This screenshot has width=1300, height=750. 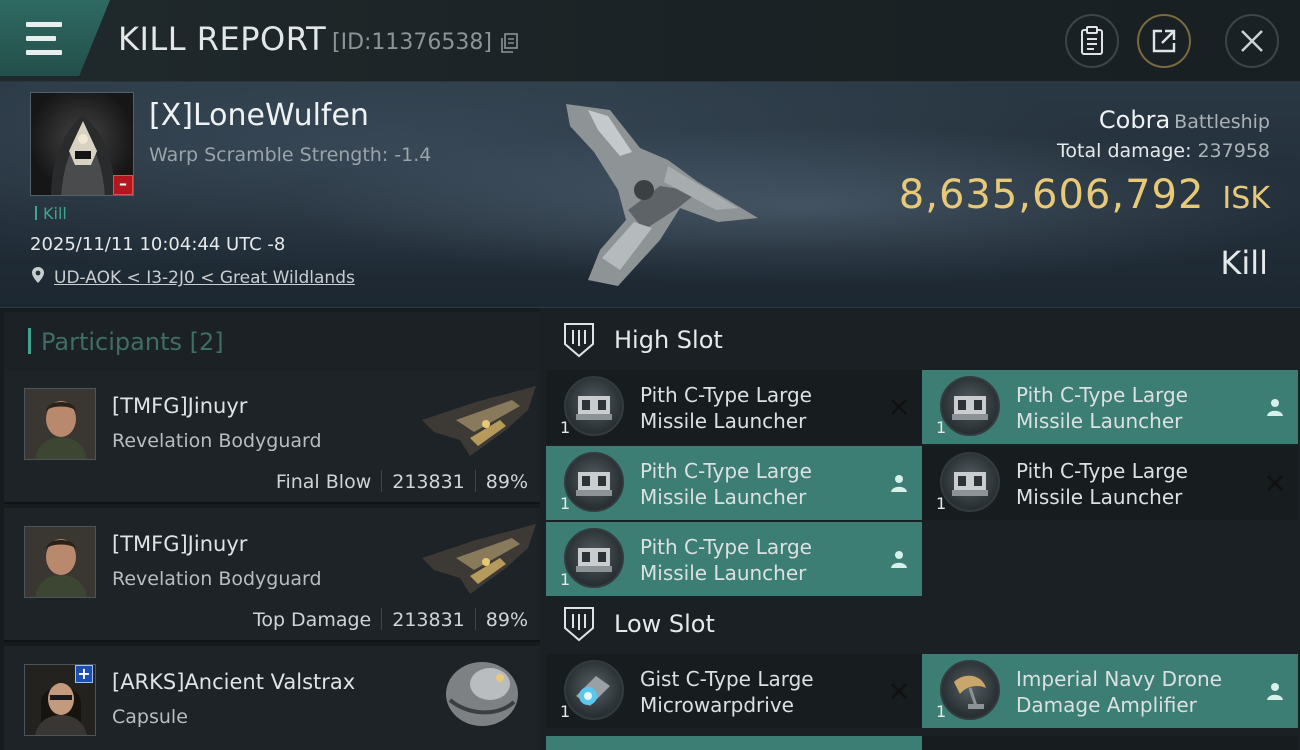 I want to click on participant-row: [ARKS]Ancient Valstrax Capsule, so click(x=272, y=698).